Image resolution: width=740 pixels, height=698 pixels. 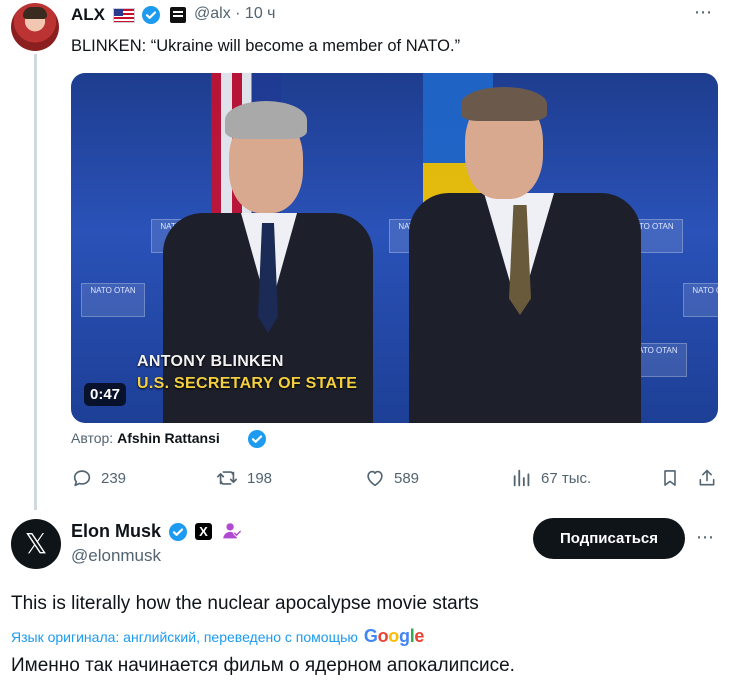 What do you see at coordinates (255, 13) in the screenshot?
I see `post-time: · 10 ч` at bounding box center [255, 13].